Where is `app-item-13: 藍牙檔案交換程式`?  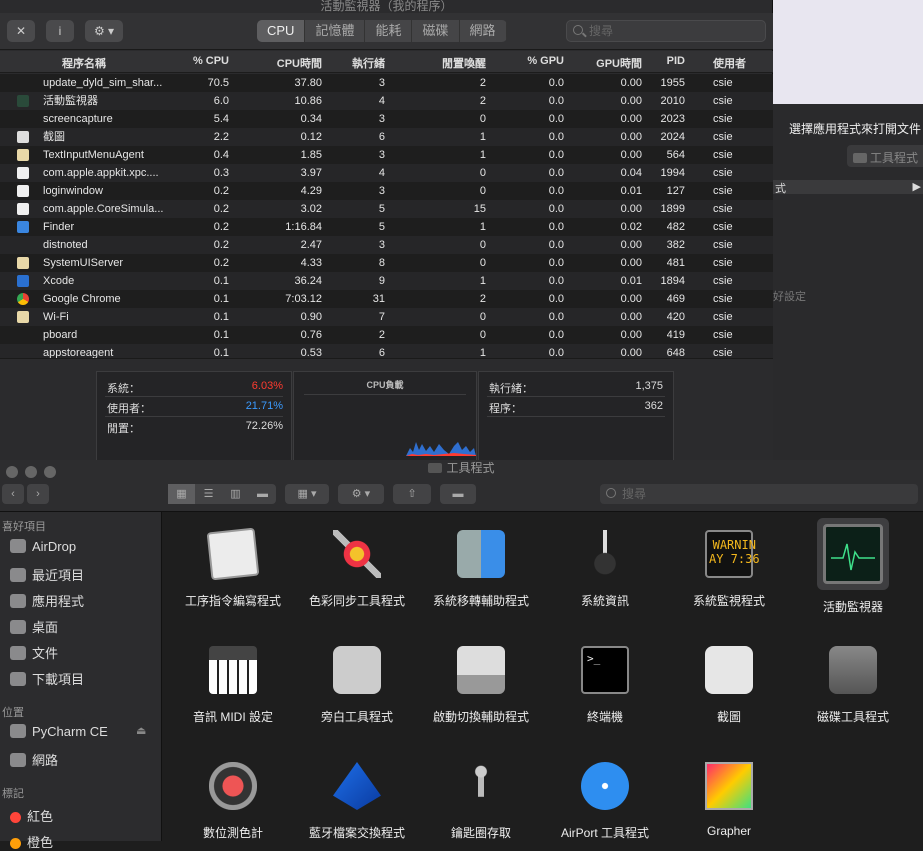
app-item-13: 藍牙檔案交換程式 is located at coordinates (357, 798).